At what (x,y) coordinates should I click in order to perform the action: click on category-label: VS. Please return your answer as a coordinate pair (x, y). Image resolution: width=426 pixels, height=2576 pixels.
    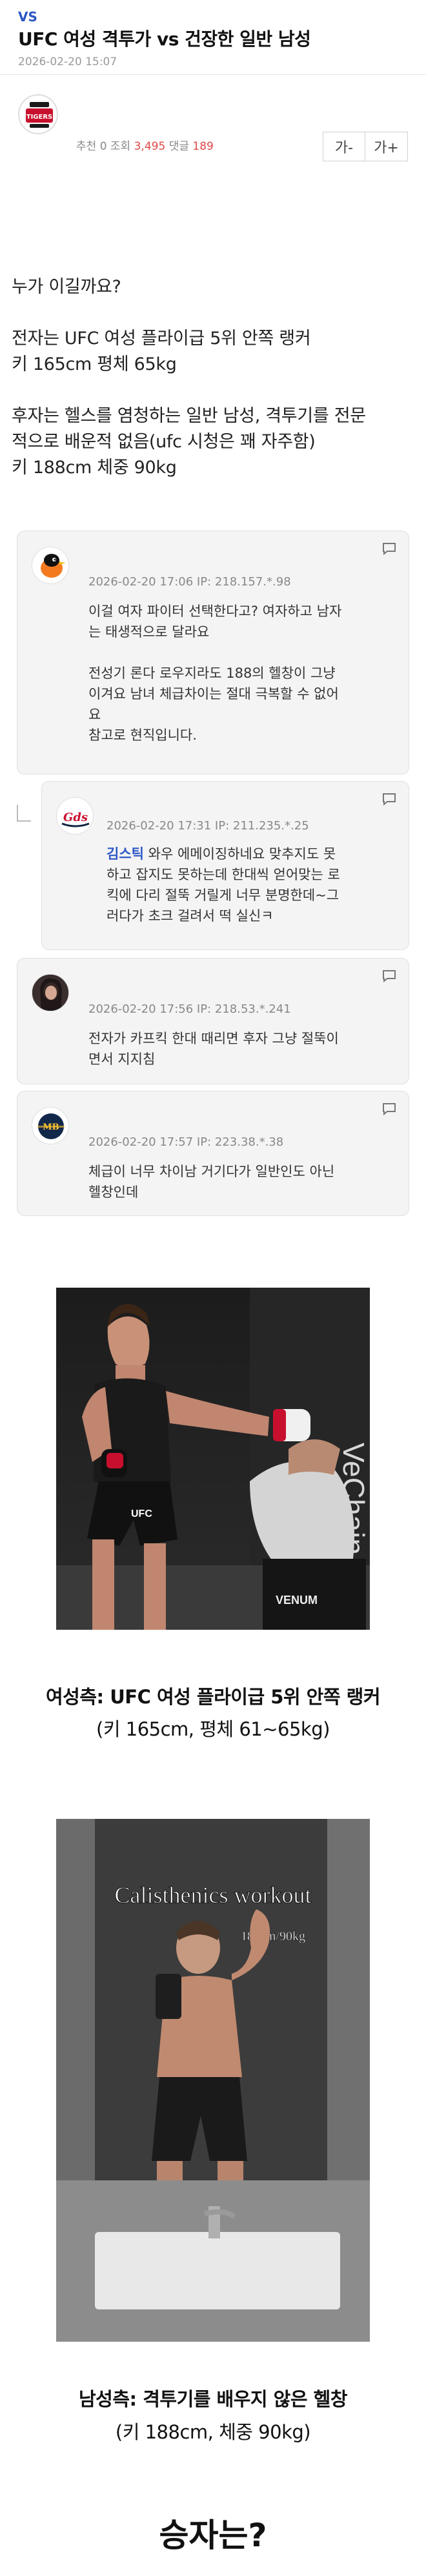
    Looking at the image, I should click on (213, 17).